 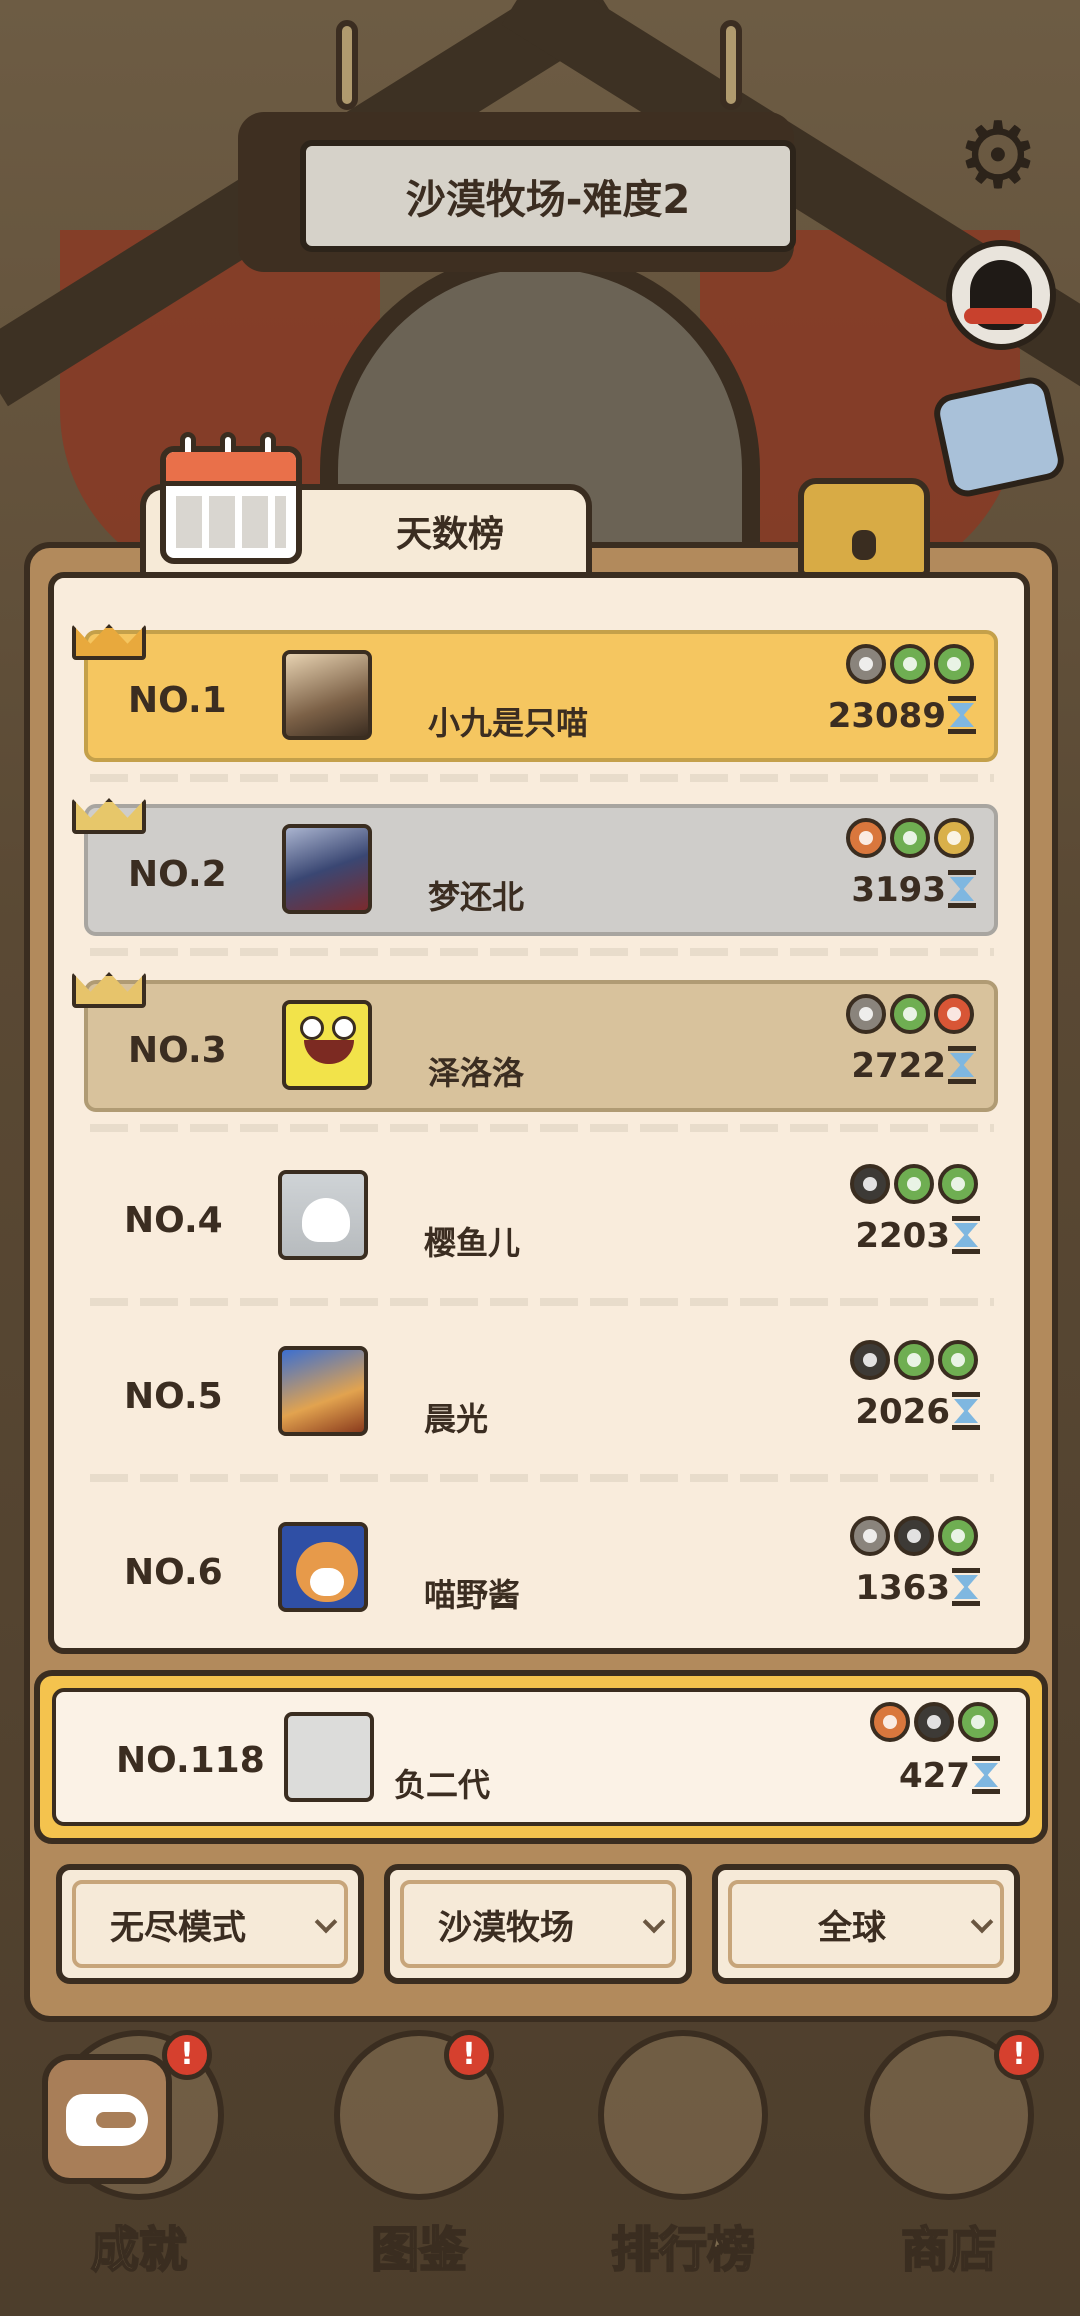 I want to click on my-player-name: 负二代, so click(x=442, y=1785).